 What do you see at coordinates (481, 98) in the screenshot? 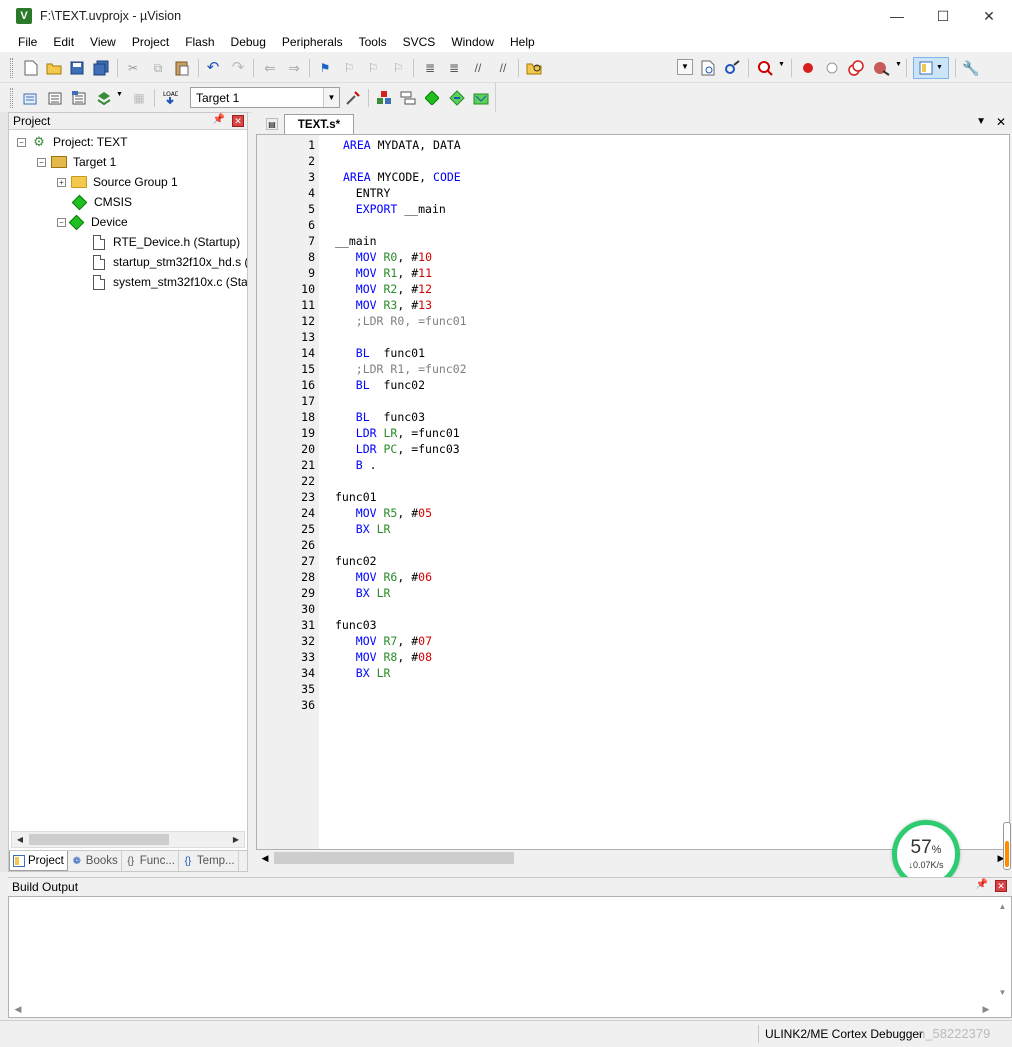
I see `select-software-packs-icon` at bounding box center [481, 98].